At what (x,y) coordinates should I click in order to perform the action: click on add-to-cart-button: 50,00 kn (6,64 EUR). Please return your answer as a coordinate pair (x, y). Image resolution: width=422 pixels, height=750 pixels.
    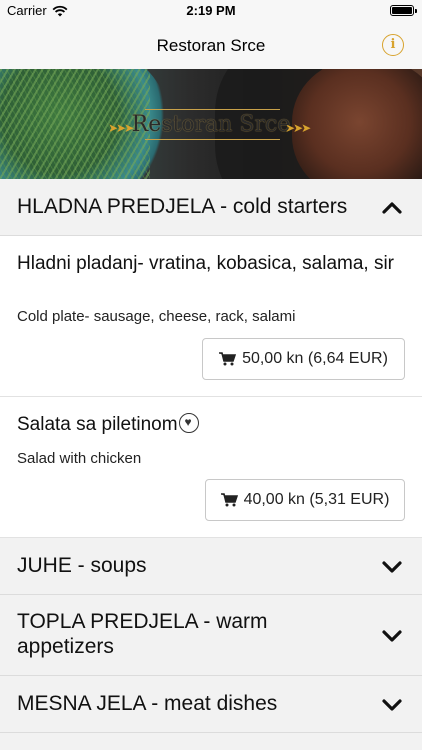
    Looking at the image, I should click on (303, 359).